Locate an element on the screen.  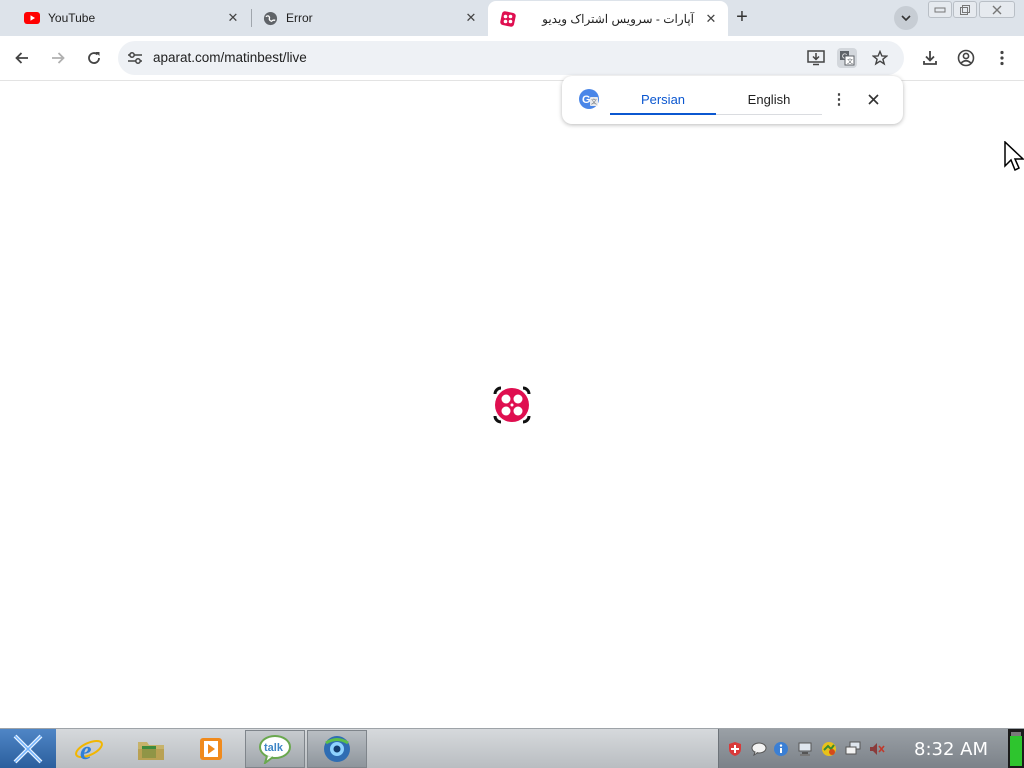
restore-icon is located at coordinates (965, 9).